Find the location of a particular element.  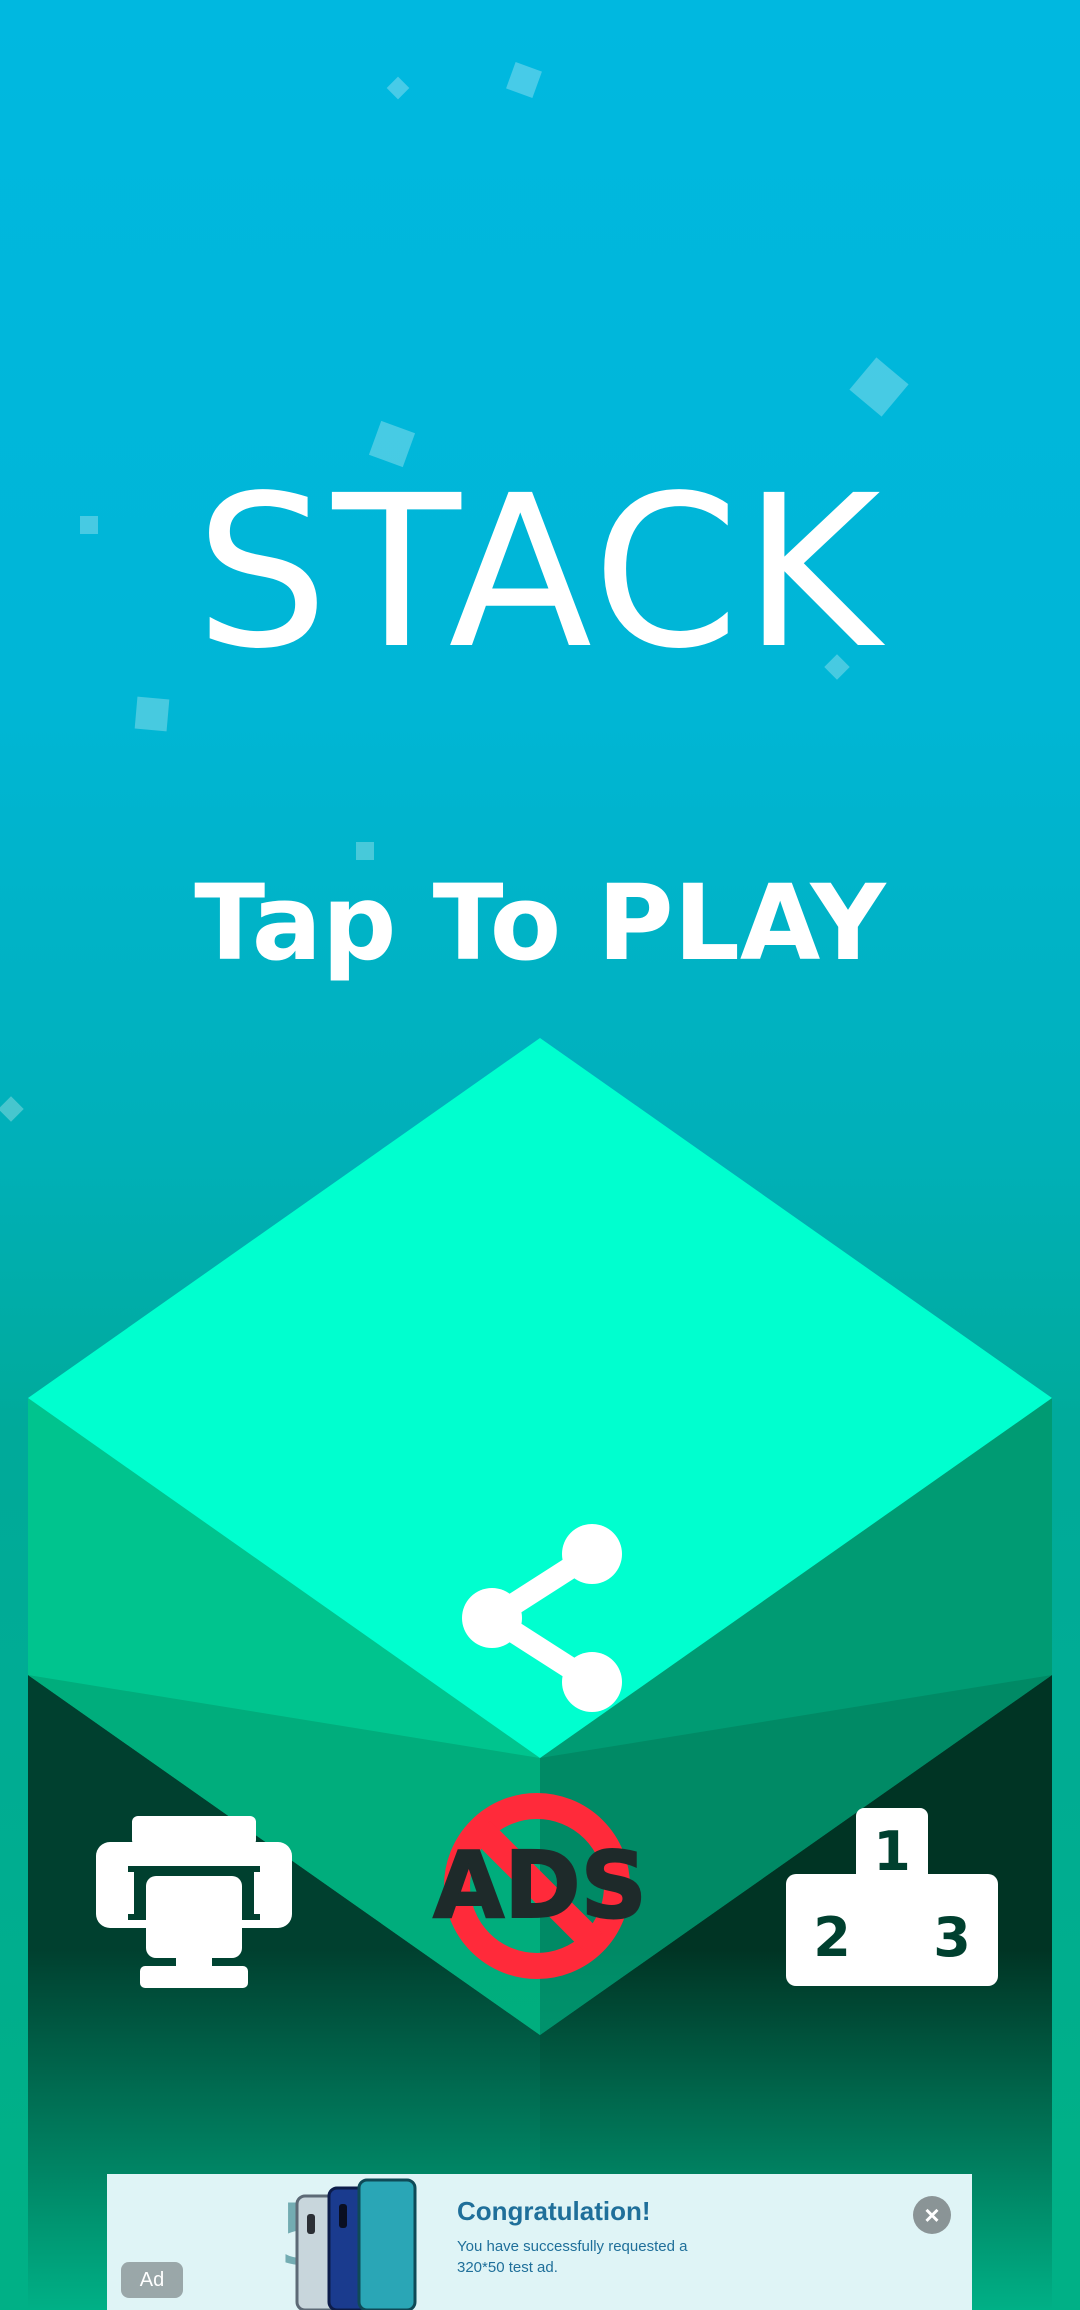

trophy-button is located at coordinates (194, 1902).